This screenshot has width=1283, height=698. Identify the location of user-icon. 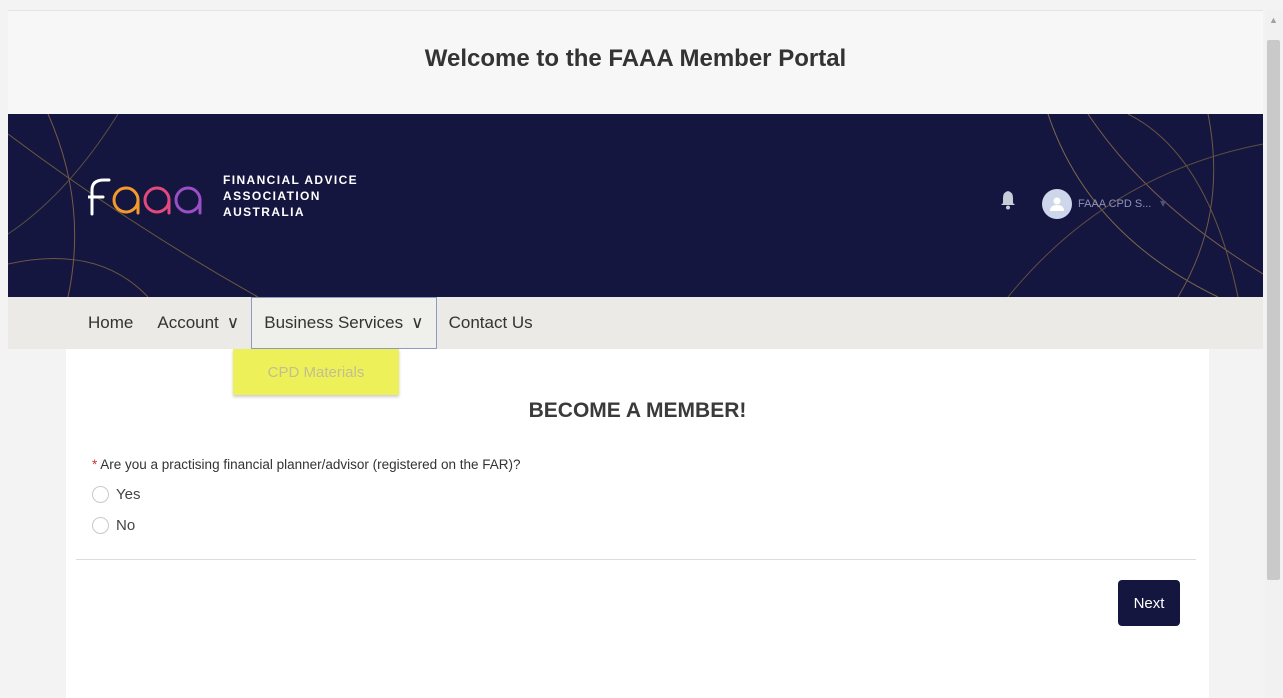
(1057, 204).